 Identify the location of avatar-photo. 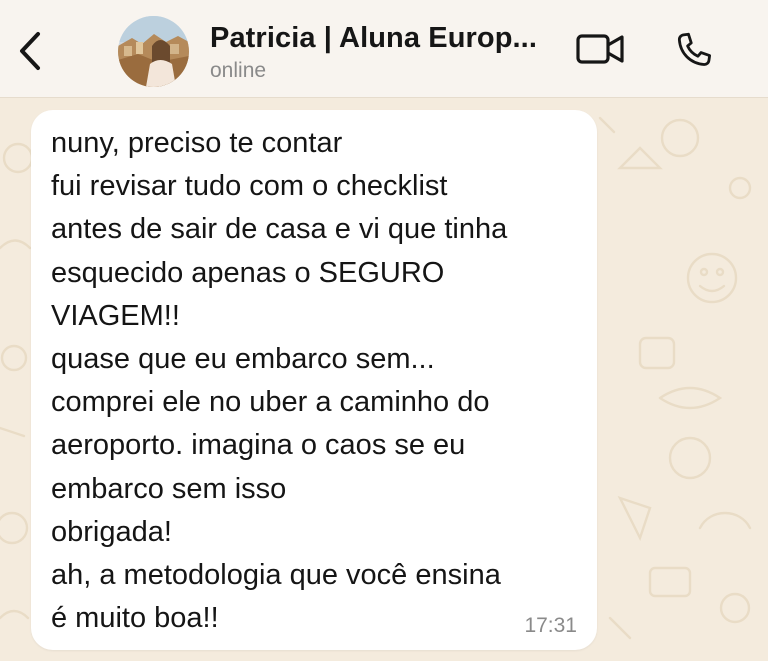
(153, 51).